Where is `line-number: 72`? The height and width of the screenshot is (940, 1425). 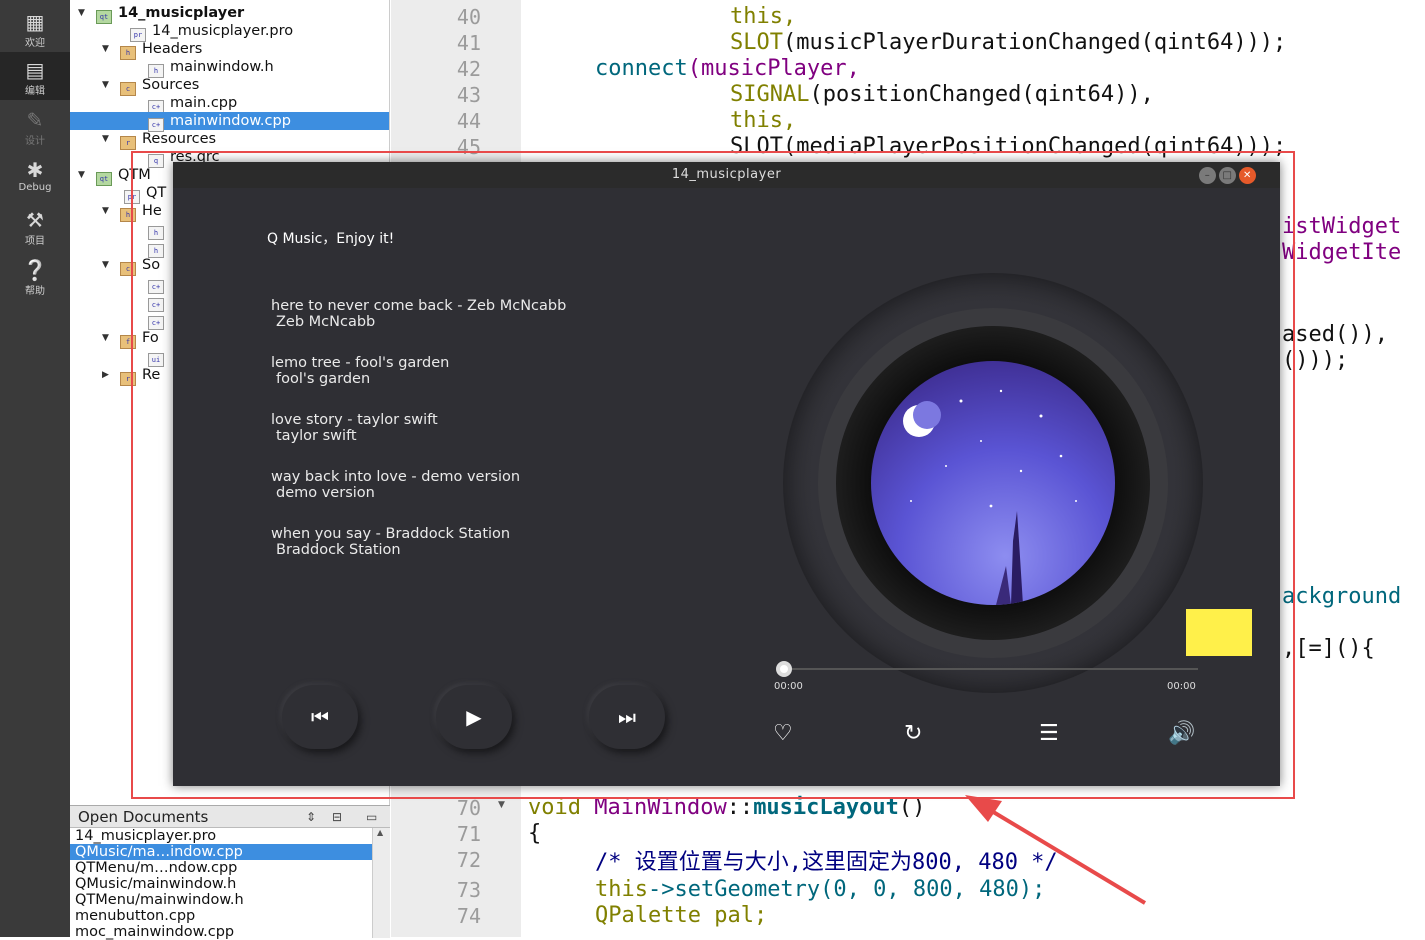 line-number: 72 is located at coordinates (468, 860).